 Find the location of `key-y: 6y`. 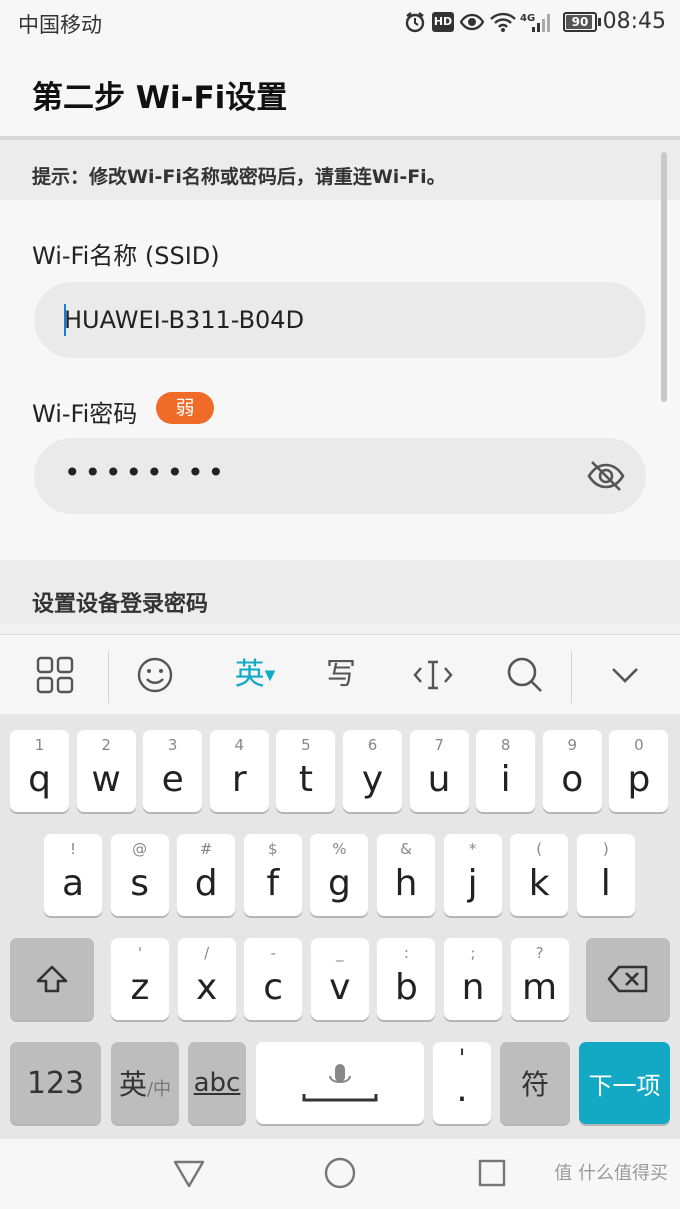

key-y: 6y is located at coordinates (372, 771).